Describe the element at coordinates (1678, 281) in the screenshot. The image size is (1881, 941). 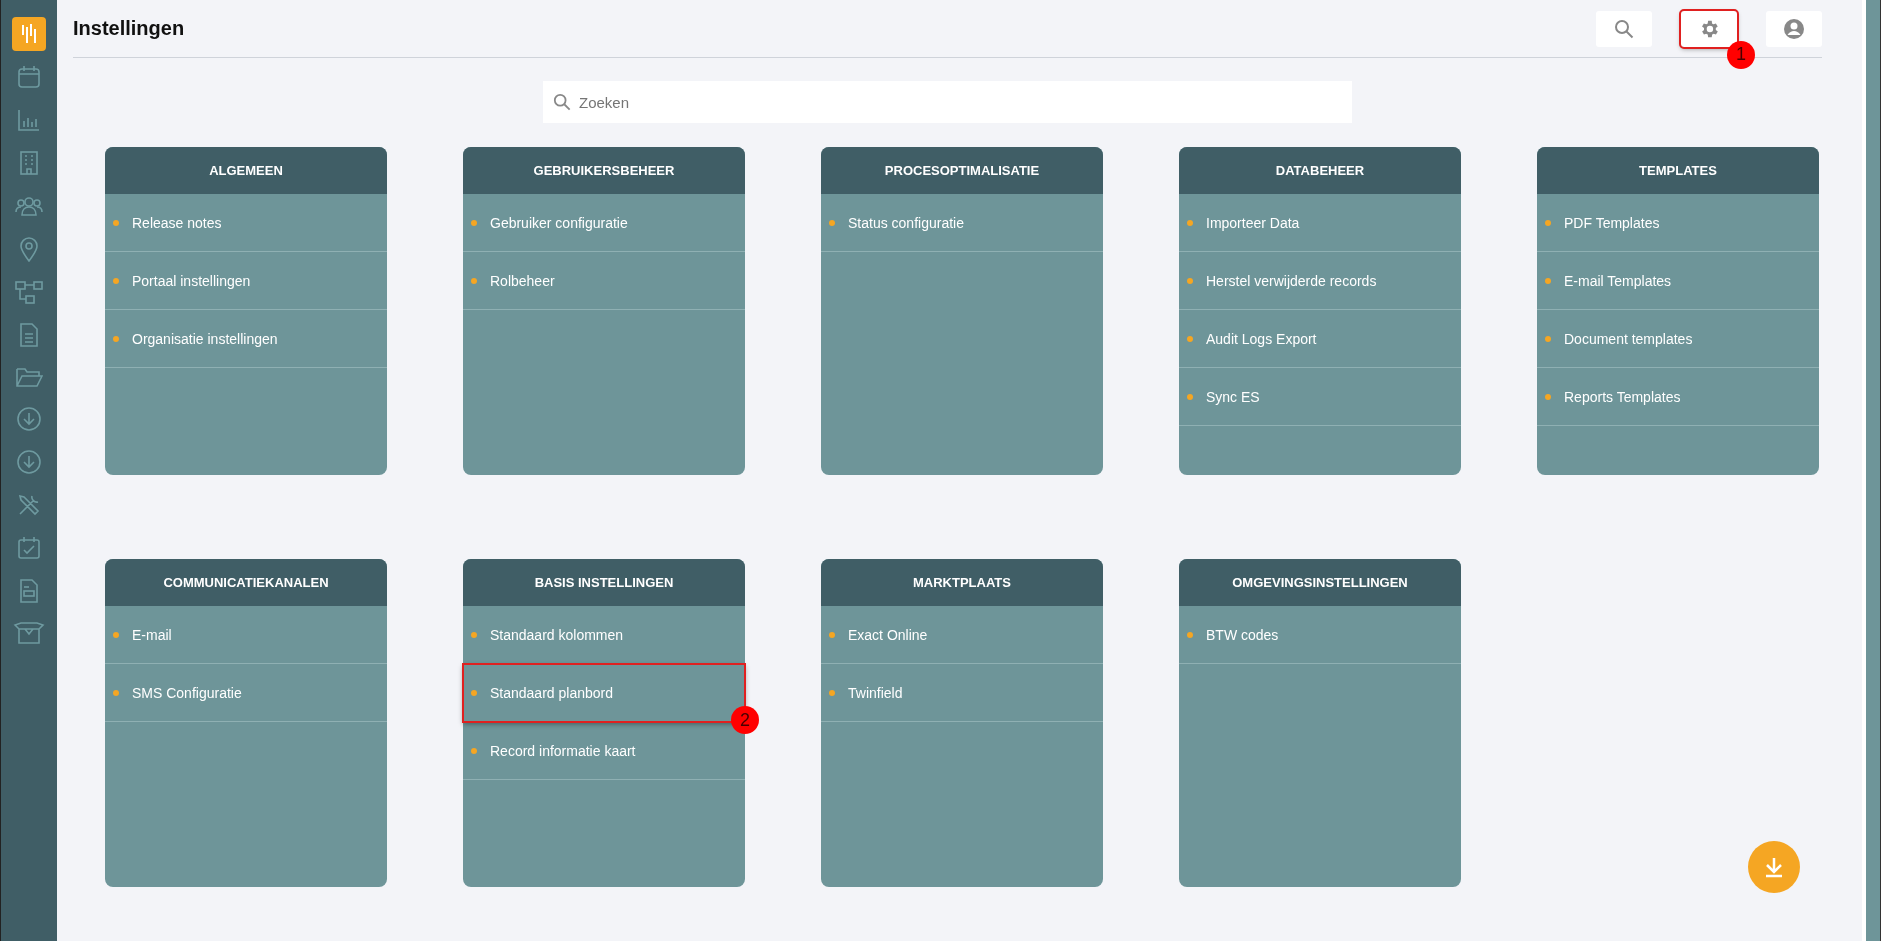
I see `settings-link: E-mail Templates` at that location.